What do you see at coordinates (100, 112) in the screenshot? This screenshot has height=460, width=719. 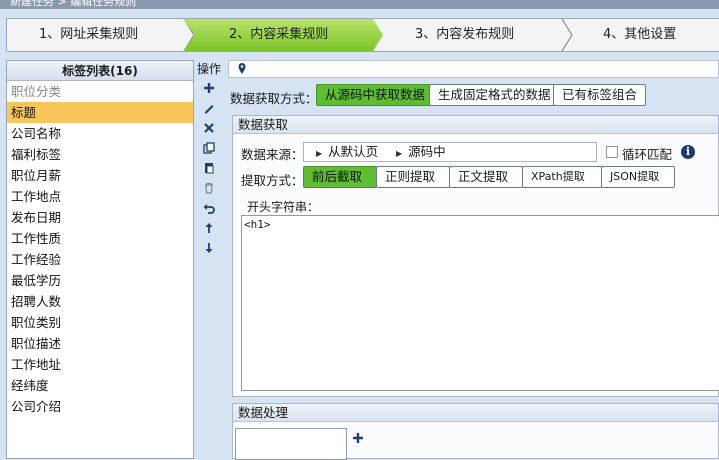 I see `tag-list-item: 标题` at bounding box center [100, 112].